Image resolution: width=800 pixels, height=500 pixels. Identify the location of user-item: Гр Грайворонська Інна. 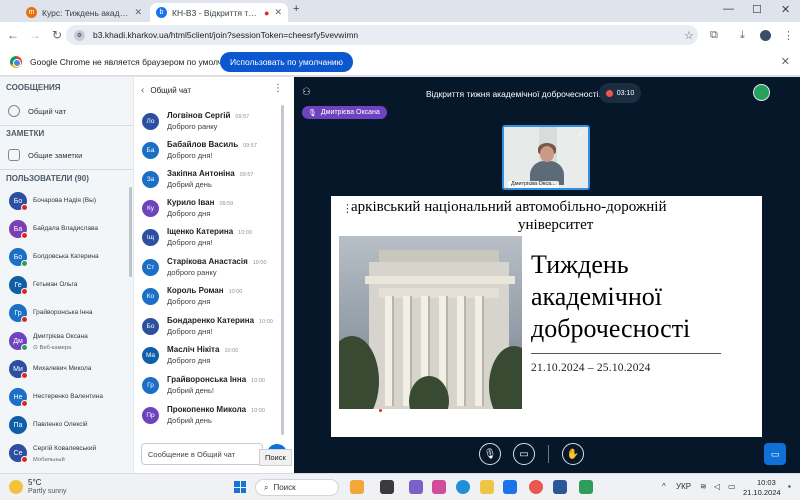
(68, 314).